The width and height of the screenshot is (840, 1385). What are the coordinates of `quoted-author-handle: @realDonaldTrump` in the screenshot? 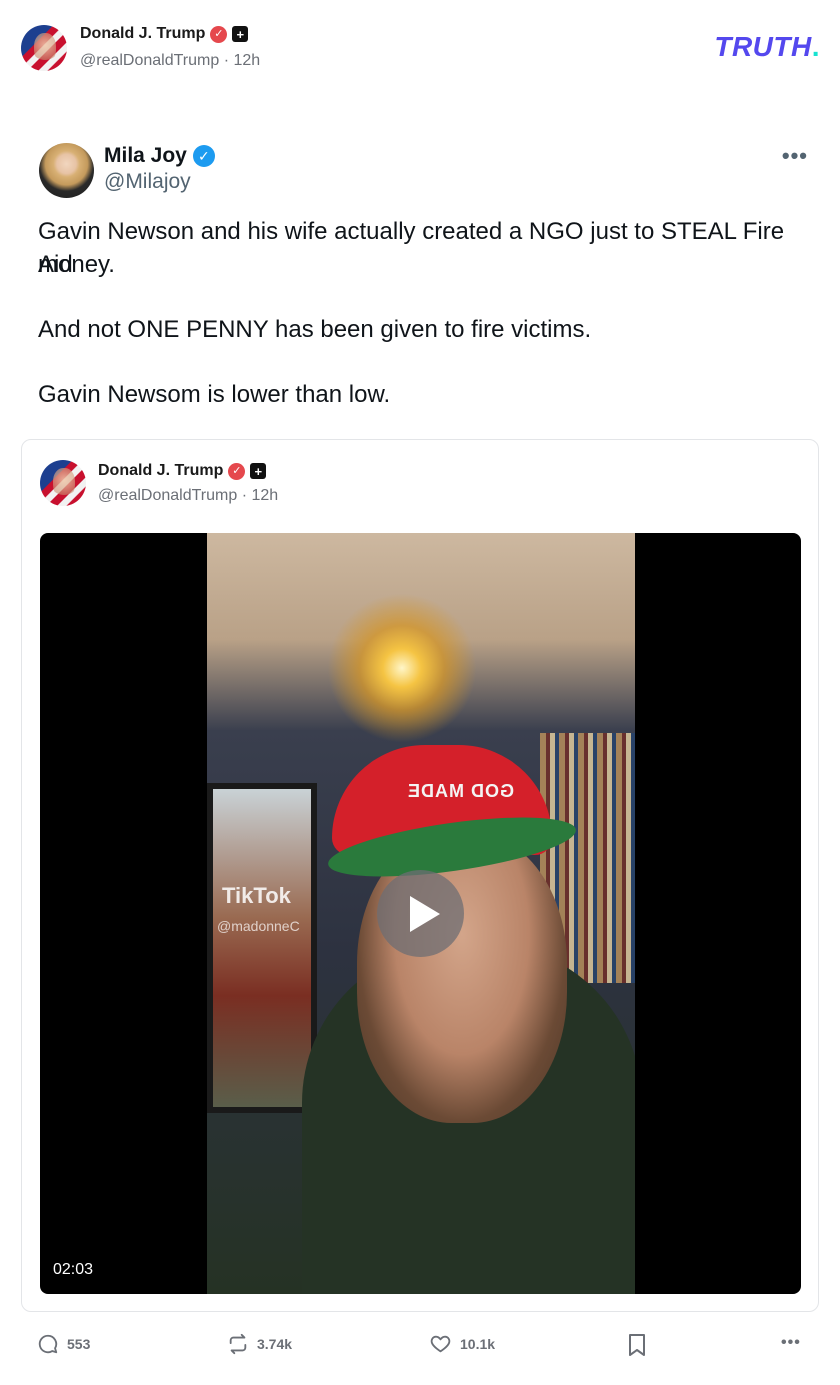 It's located at (167, 495).